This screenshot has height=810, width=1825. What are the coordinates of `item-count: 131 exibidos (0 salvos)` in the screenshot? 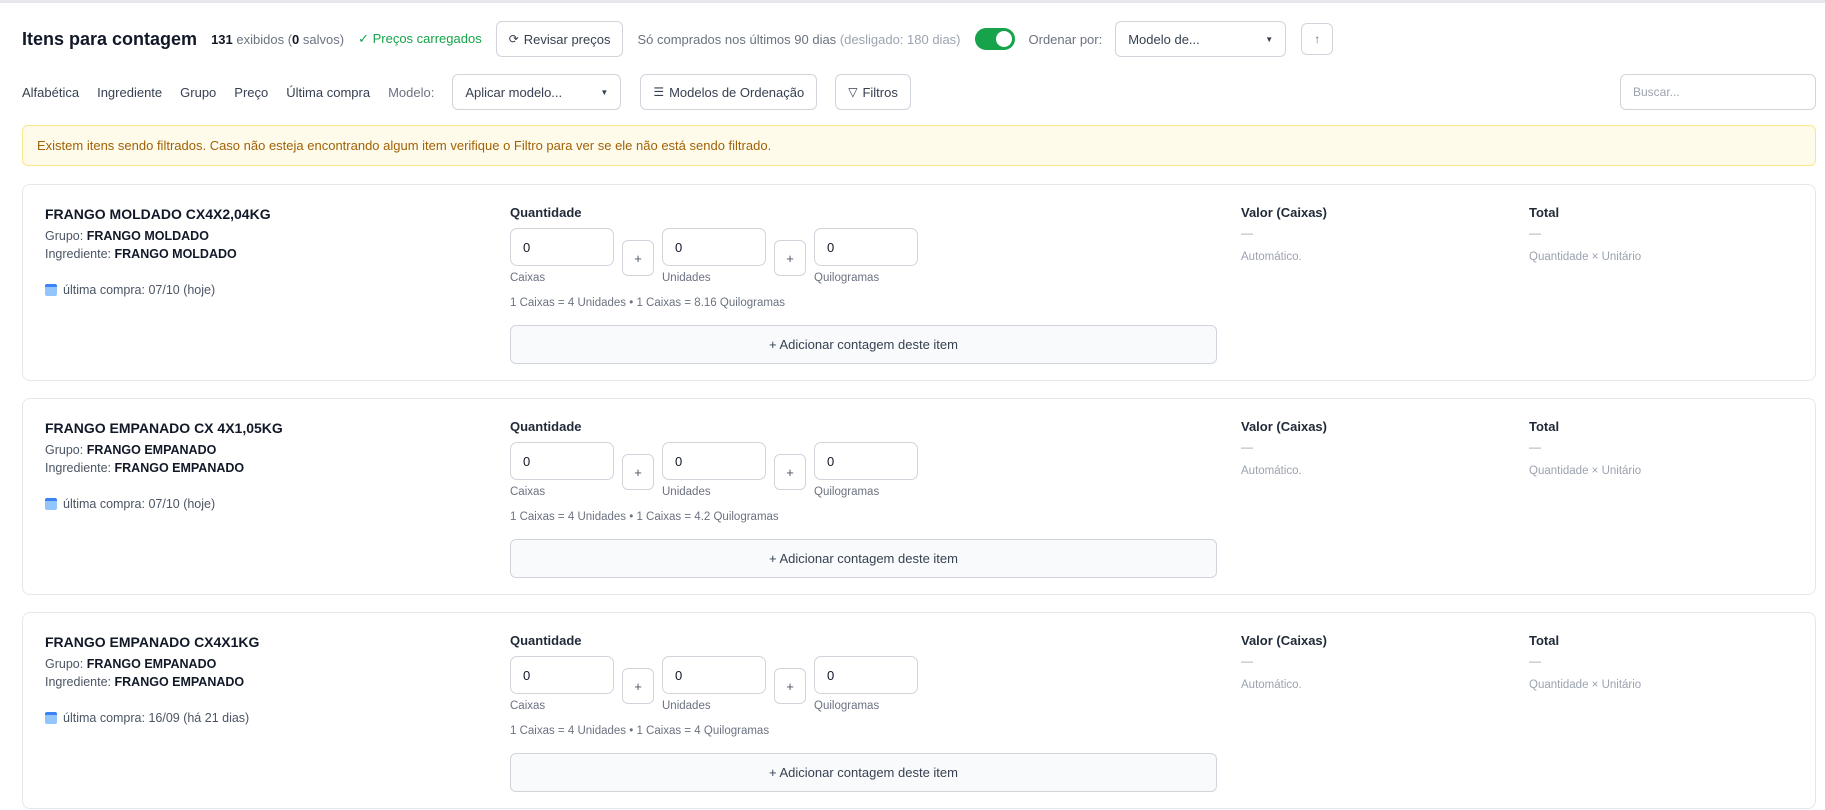 It's located at (277, 39).